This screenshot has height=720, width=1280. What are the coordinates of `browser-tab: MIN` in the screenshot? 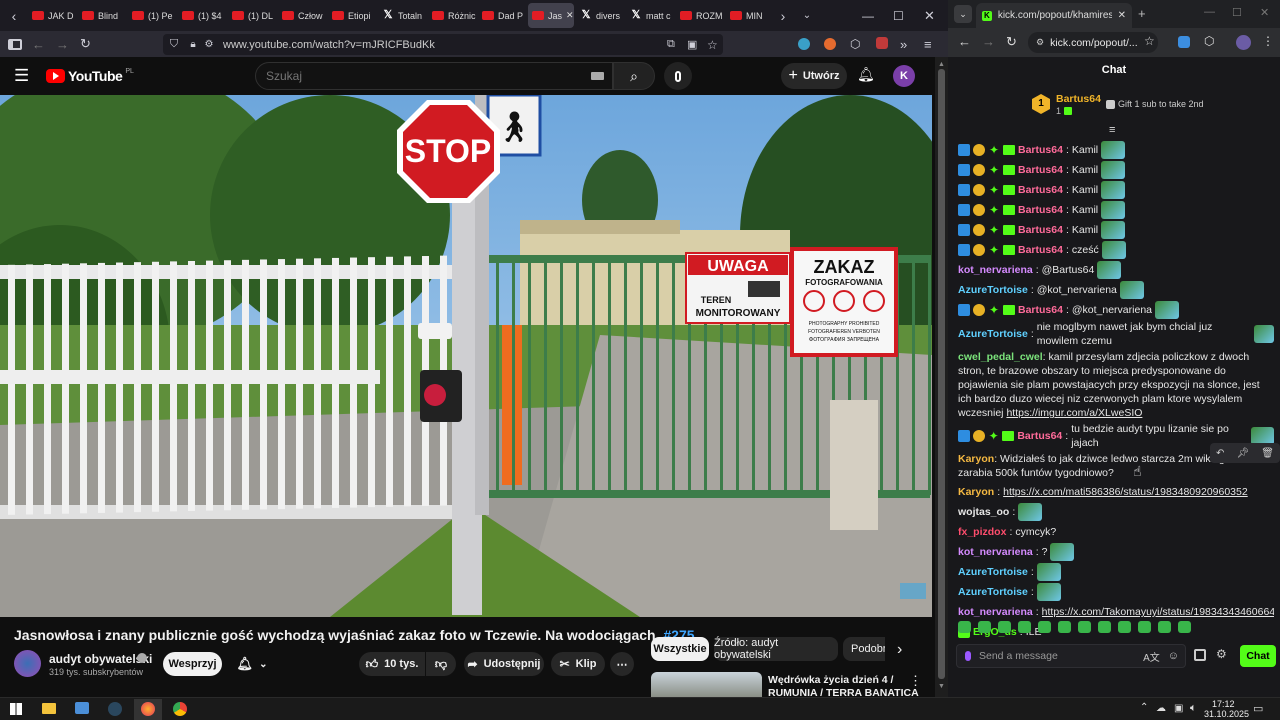 It's located at (750, 15).